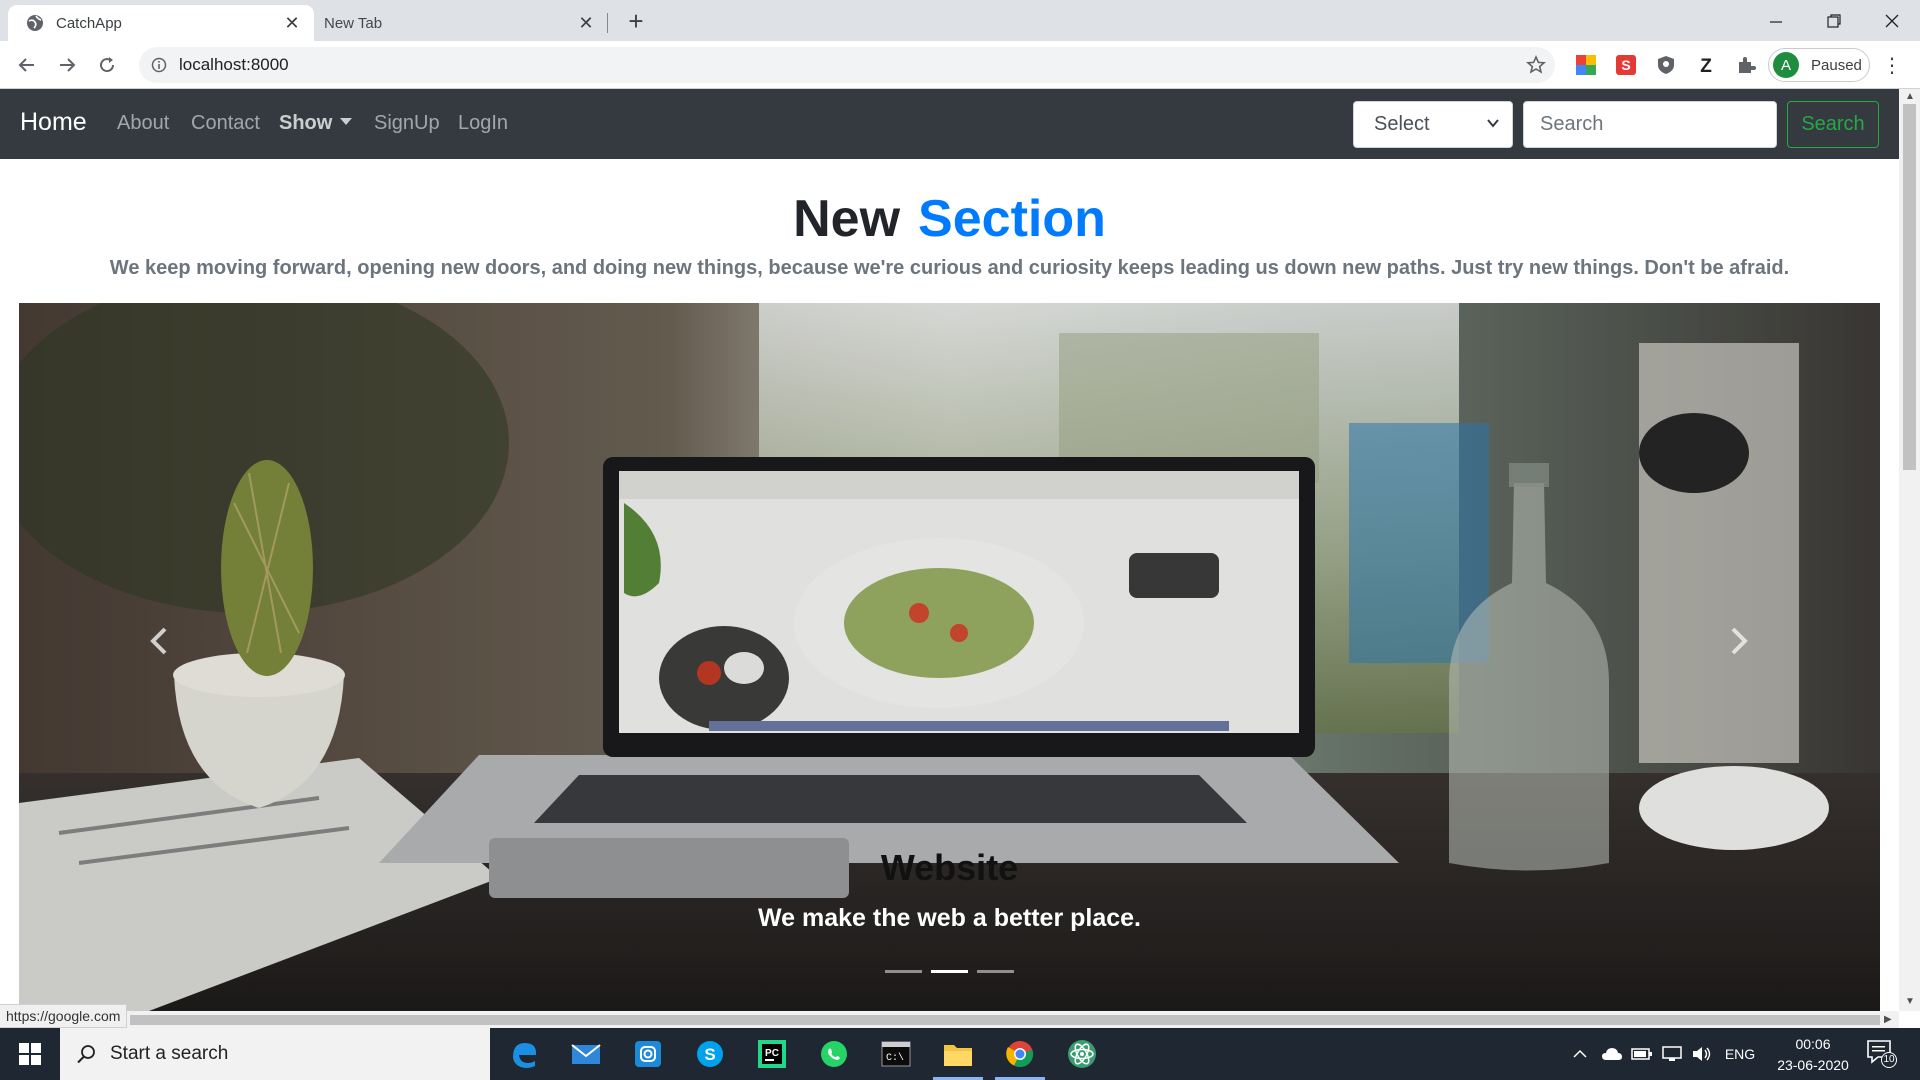 This screenshot has height=1080, width=1920. I want to click on taskbar-mail, so click(586, 1054).